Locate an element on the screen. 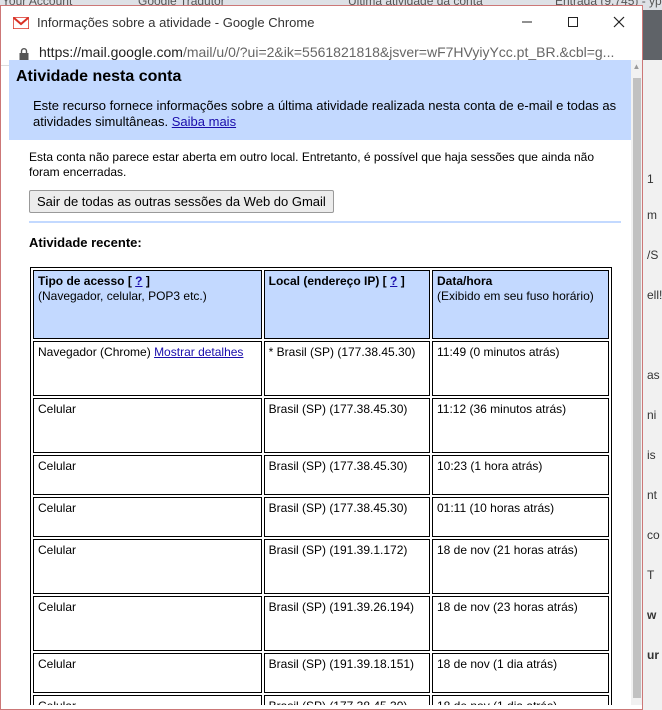 Image resolution: width=662 pixels, height=710 pixels. background-text: /S is located at coordinates (653, 255).